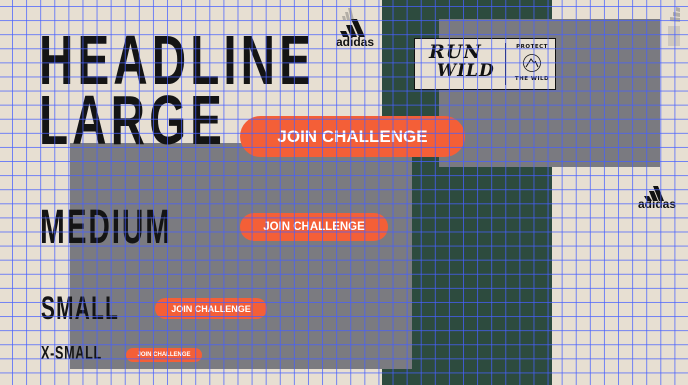  Describe the element at coordinates (657, 196) in the screenshot. I see `adidas-logo-secondary: adidas` at that location.